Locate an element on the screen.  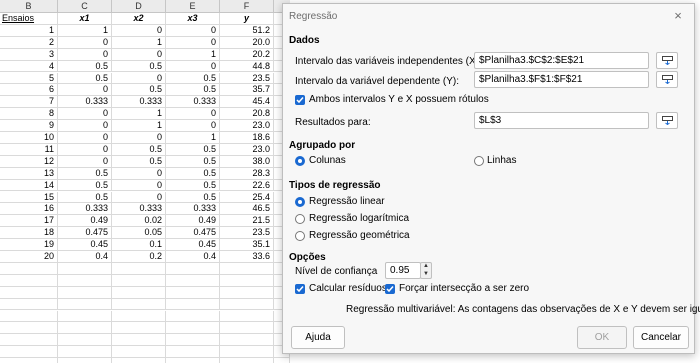
table-cell: 13 is located at coordinates (29, 173).